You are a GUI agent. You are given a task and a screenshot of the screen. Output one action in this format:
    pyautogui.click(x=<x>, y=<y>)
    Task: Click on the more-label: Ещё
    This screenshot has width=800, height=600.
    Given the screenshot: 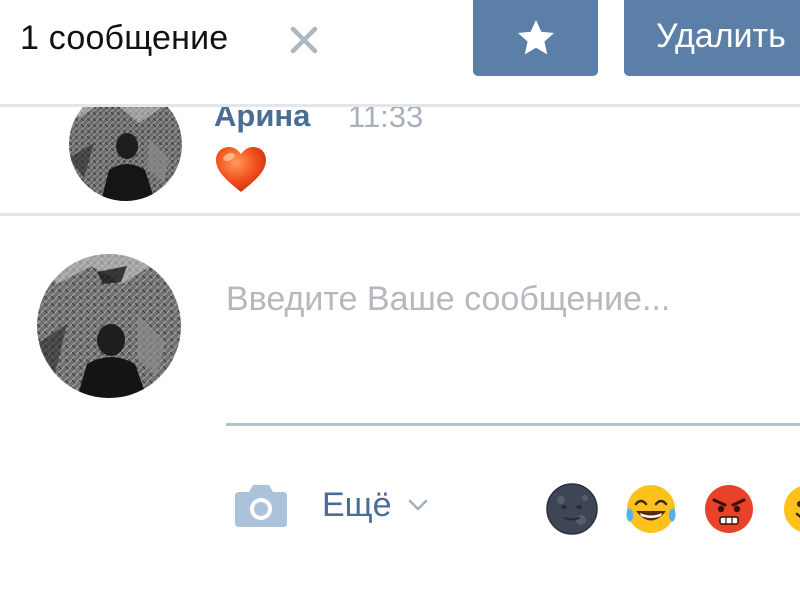 What is the action you would take?
    pyautogui.click(x=357, y=505)
    